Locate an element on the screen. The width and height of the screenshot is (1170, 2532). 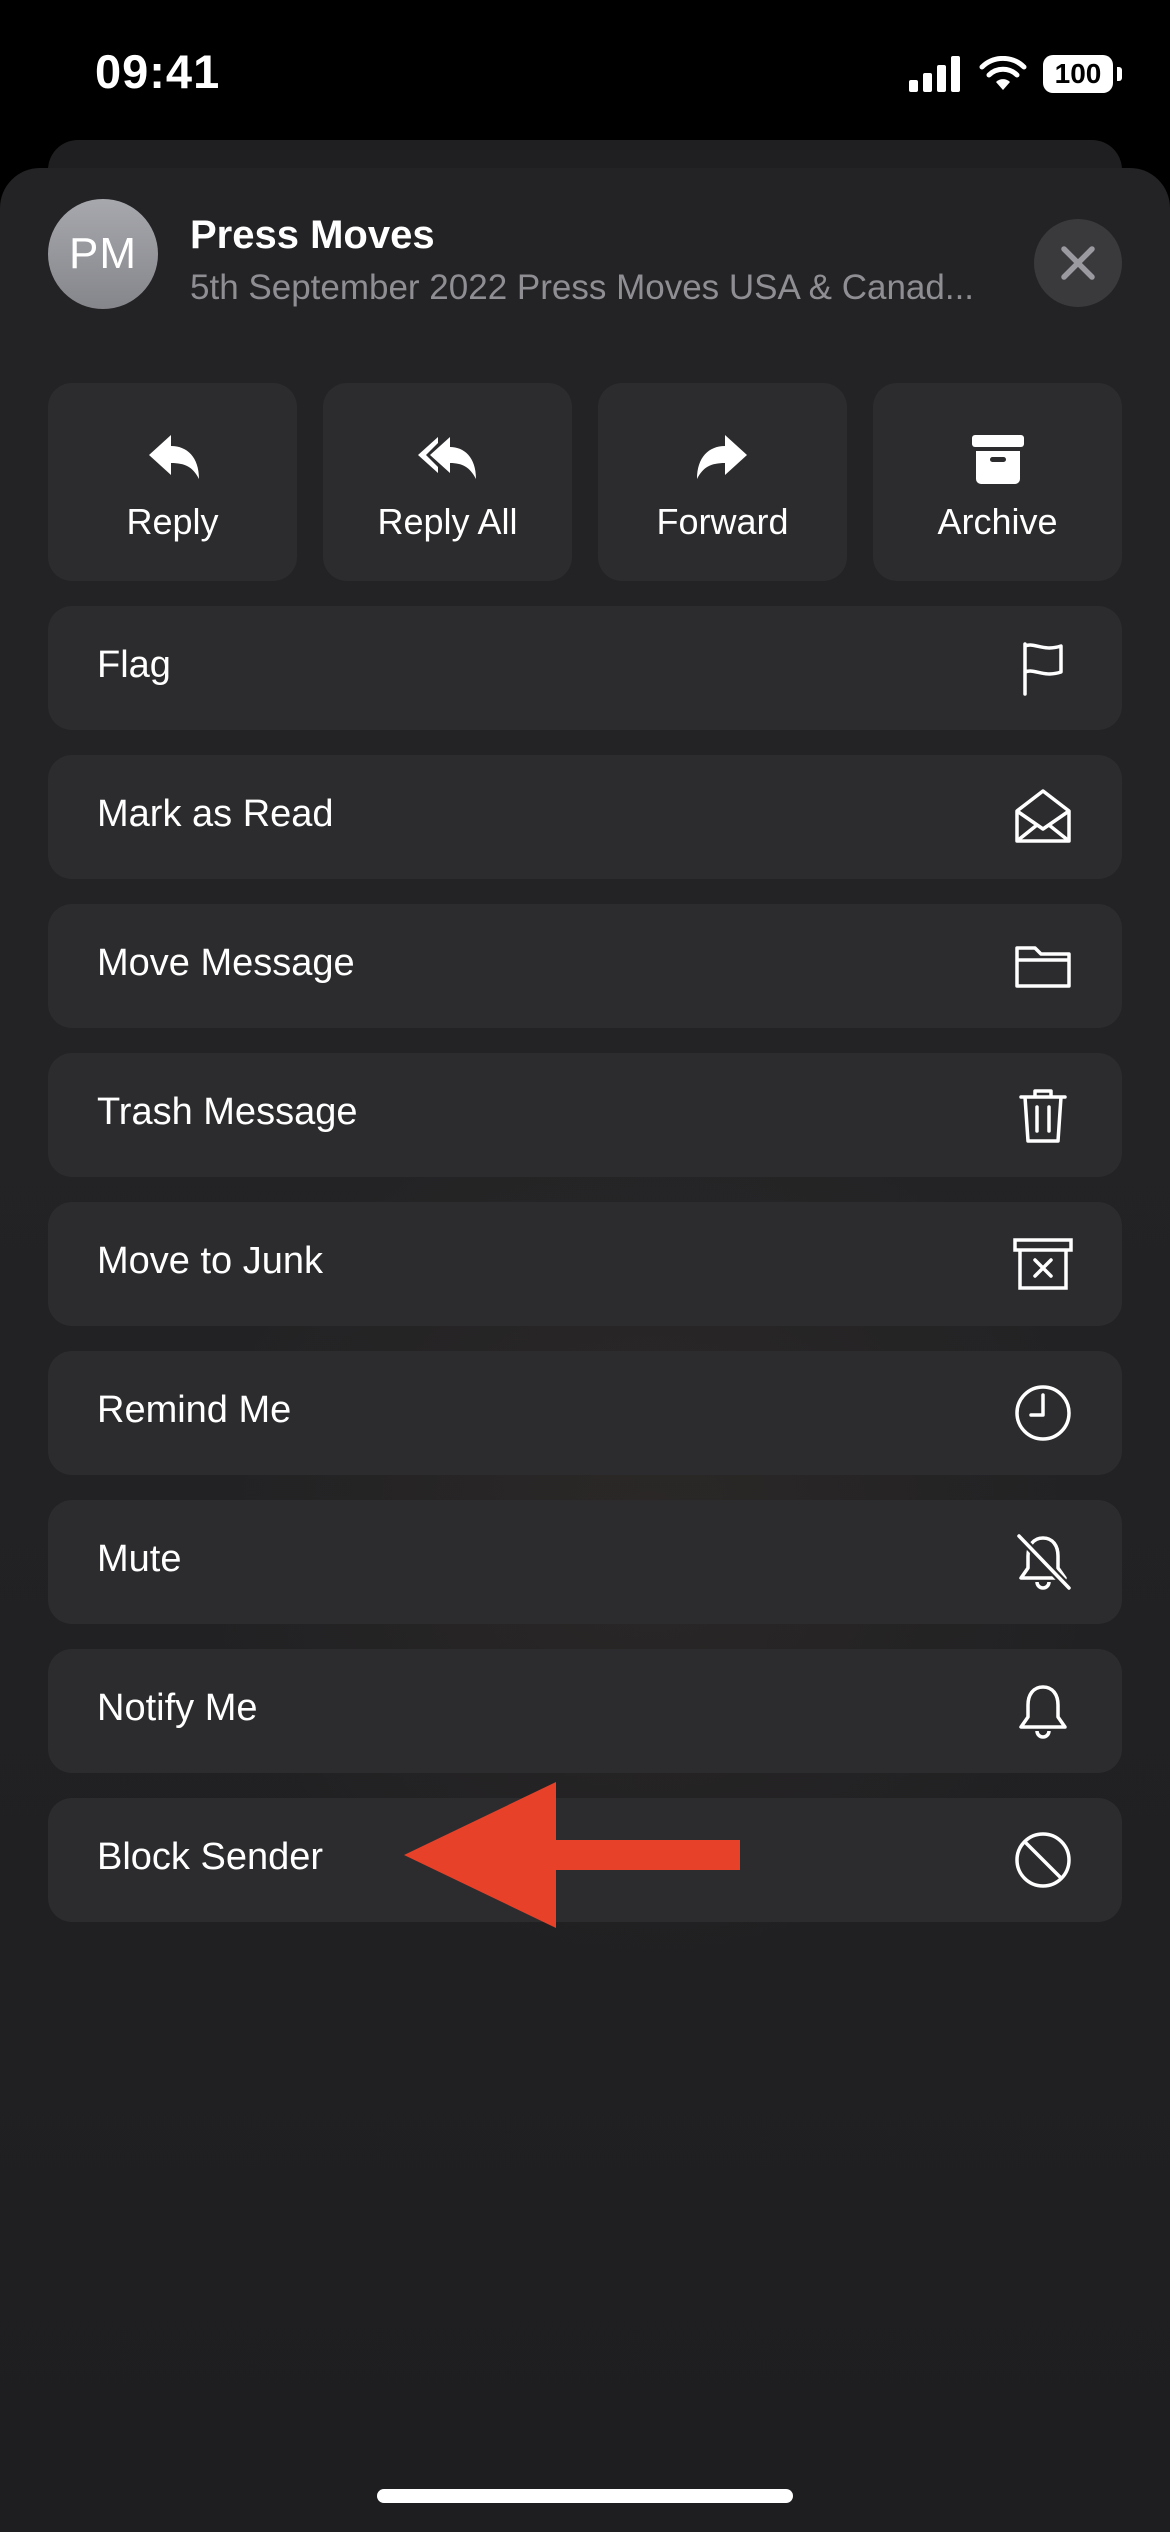
forward-icon is located at coordinates (721, 457).